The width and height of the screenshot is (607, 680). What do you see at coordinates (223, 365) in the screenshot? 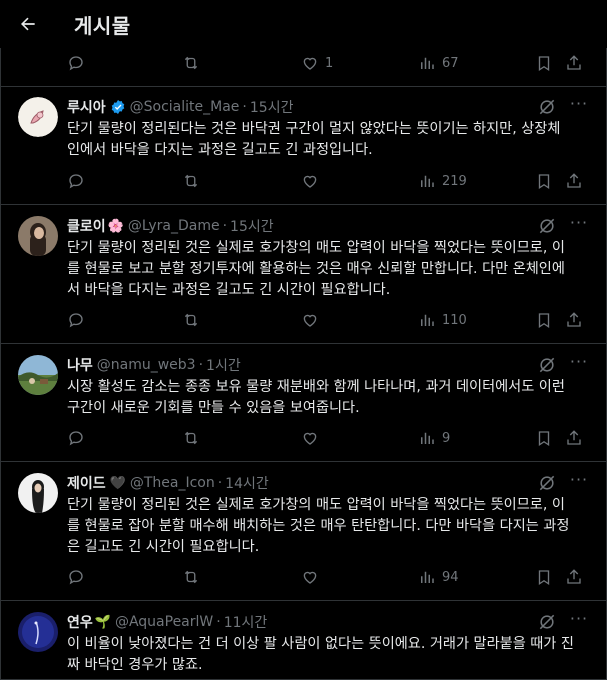
I see `post-time: 1시간` at bounding box center [223, 365].